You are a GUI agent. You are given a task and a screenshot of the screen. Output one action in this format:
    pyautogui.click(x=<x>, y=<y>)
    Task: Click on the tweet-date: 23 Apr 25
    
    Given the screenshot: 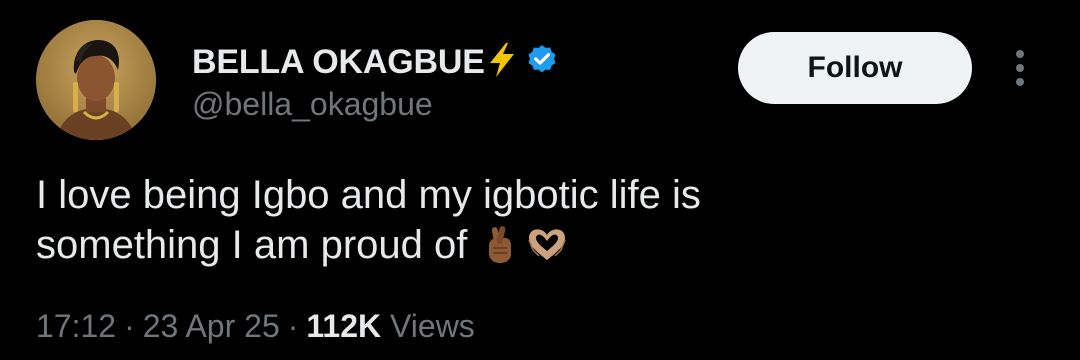 What is the action you would take?
    pyautogui.click(x=211, y=326)
    